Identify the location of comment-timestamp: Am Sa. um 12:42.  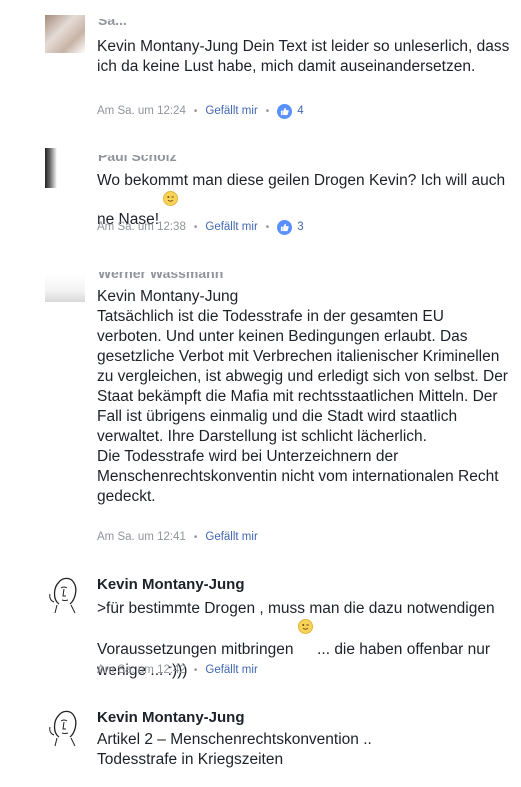
(141, 670).